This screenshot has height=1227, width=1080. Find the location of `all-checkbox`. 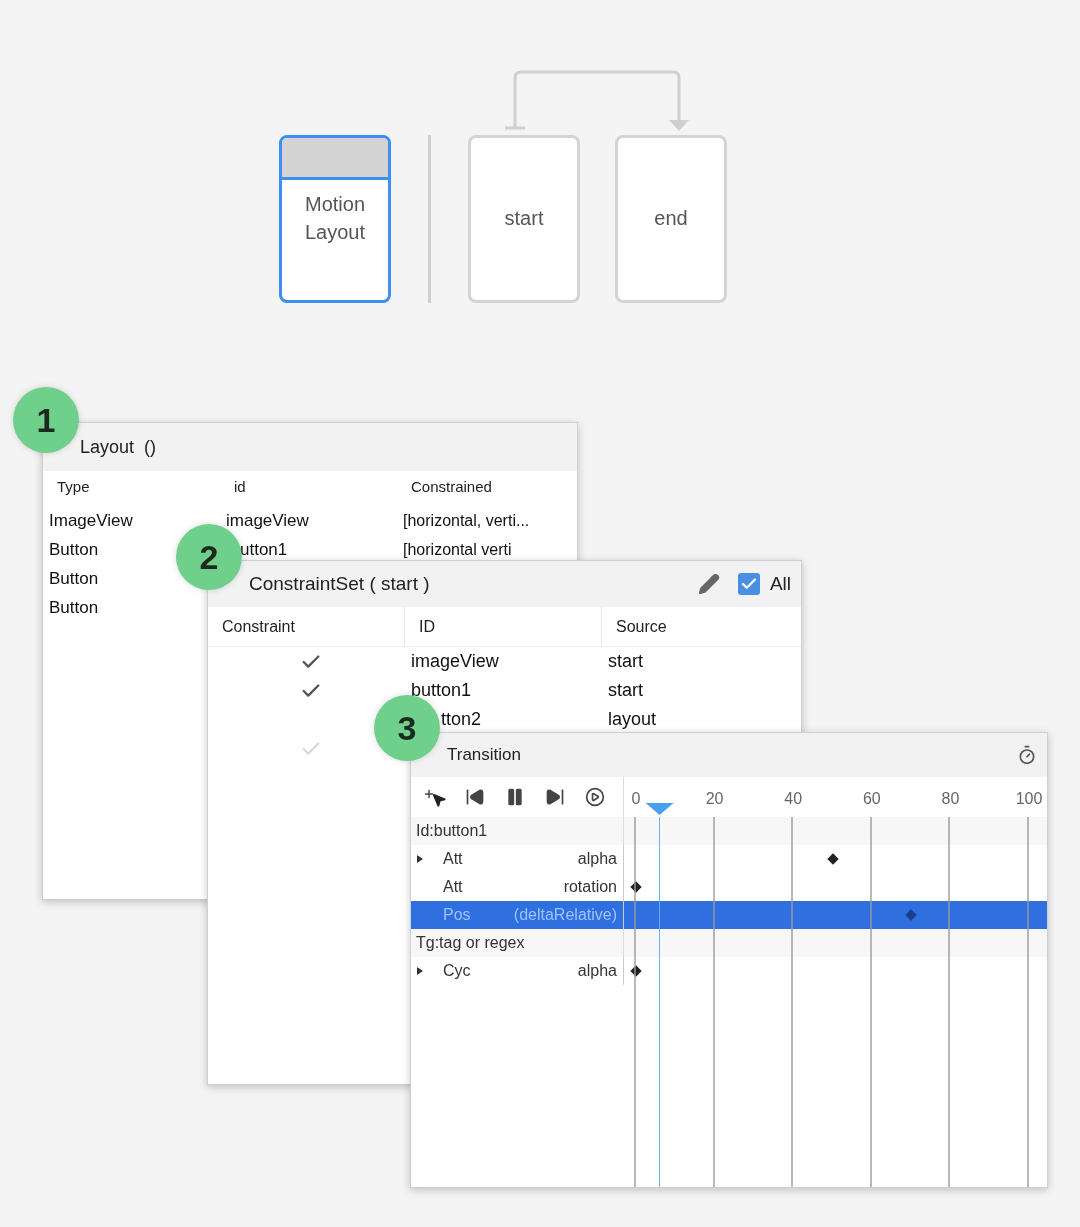

all-checkbox is located at coordinates (748, 584).